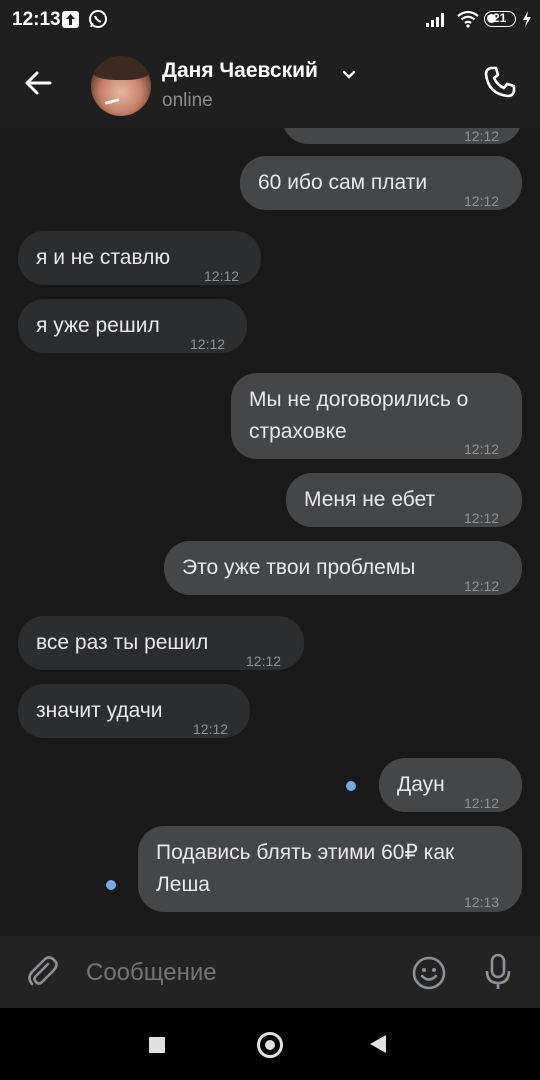 This screenshot has width=540, height=1080. I want to click on message-composer, so click(270, 972).